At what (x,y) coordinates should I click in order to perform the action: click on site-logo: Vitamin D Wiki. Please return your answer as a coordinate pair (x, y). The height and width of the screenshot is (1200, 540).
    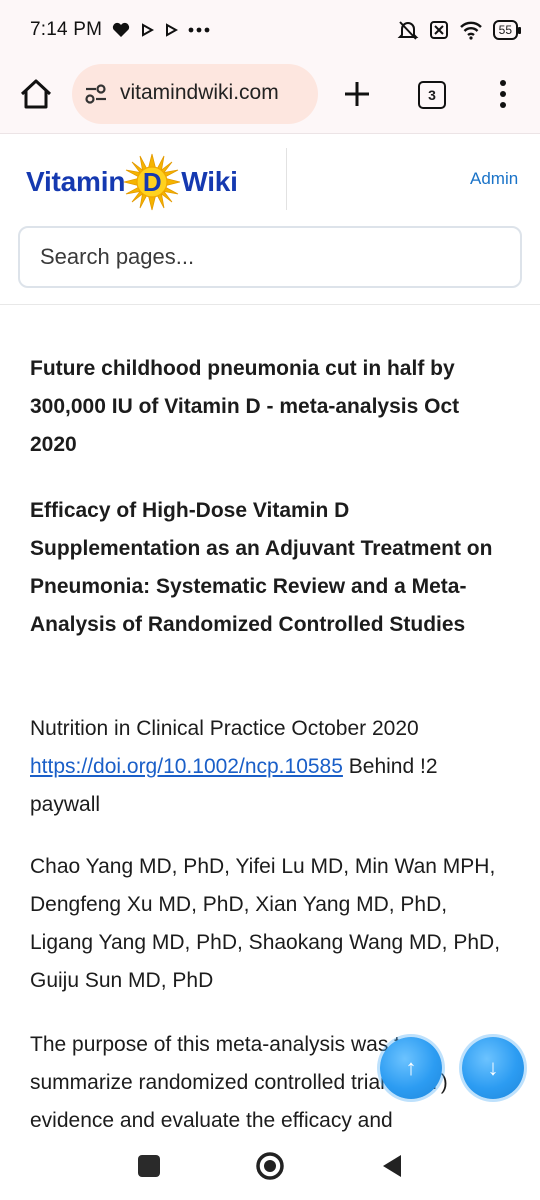
    Looking at the image, I should click on (132, 182).